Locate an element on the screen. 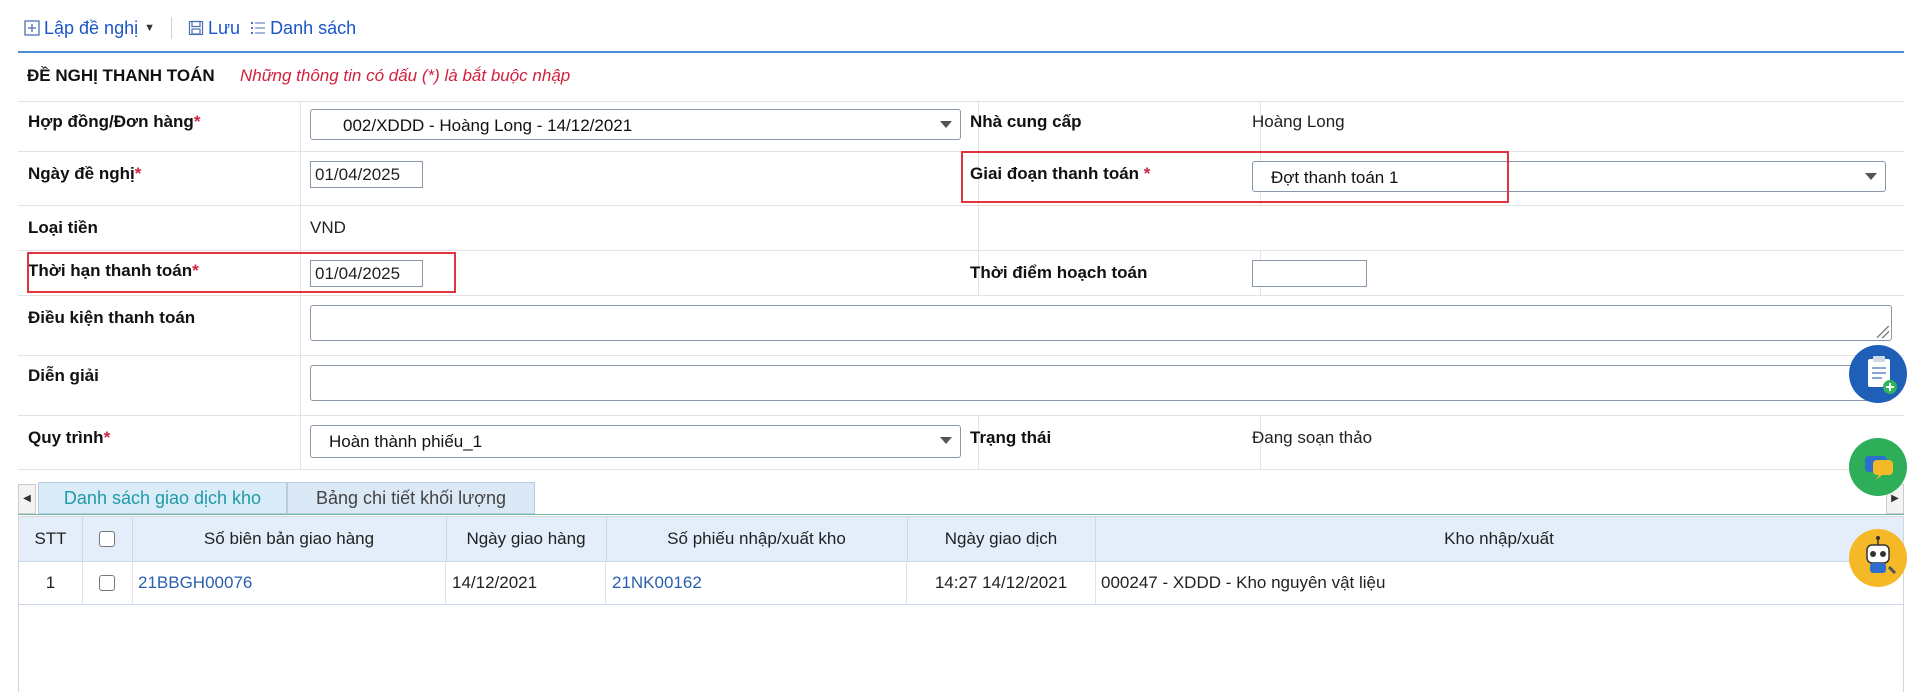 The height and width of the screenshot is (692, 1909). save-button: Lưu is located at coordinates (214, 28).